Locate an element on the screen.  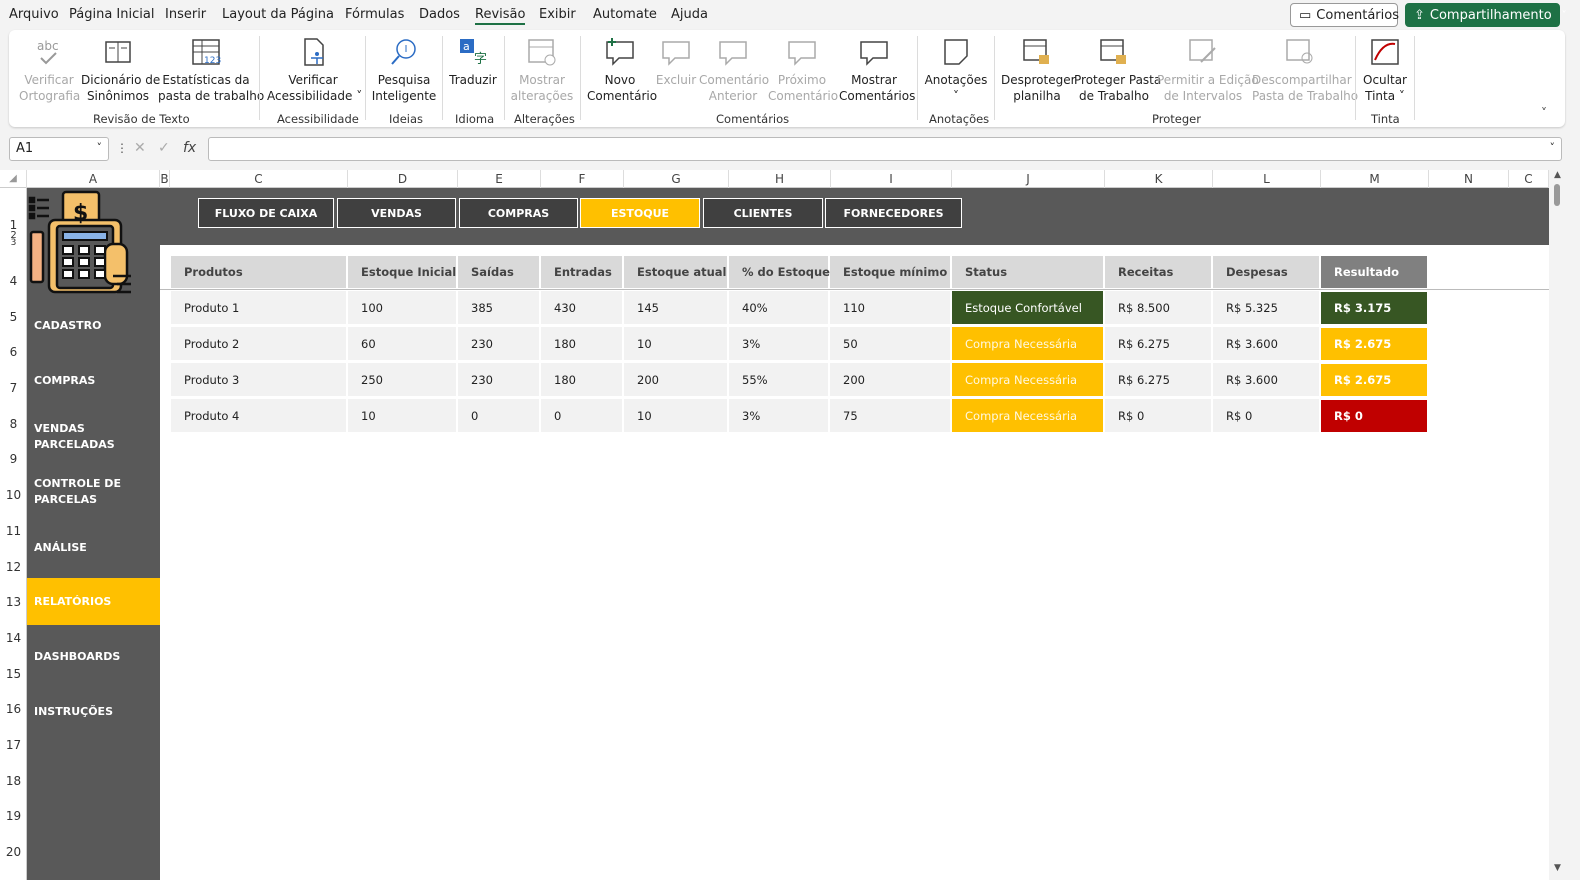
thesaurus-button: Dicionário de Sinônimos is located at coordinates (120, 70).